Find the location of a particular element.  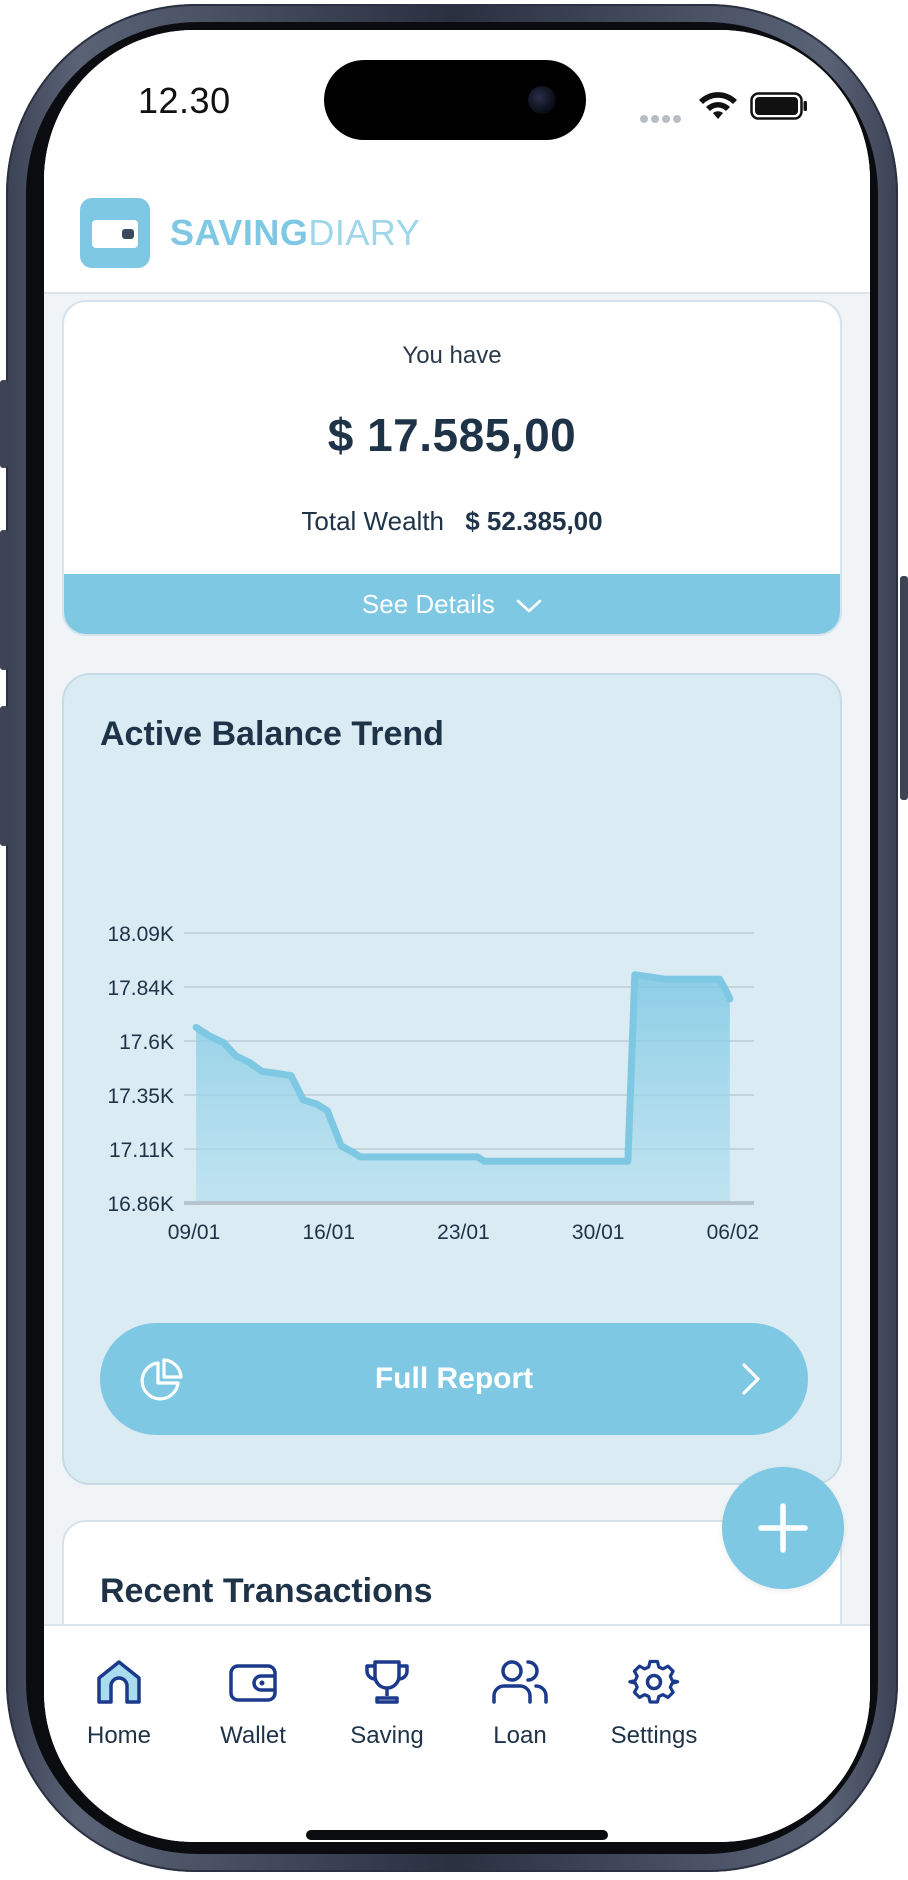

plus-icon is located at coordinates (783, 1528).